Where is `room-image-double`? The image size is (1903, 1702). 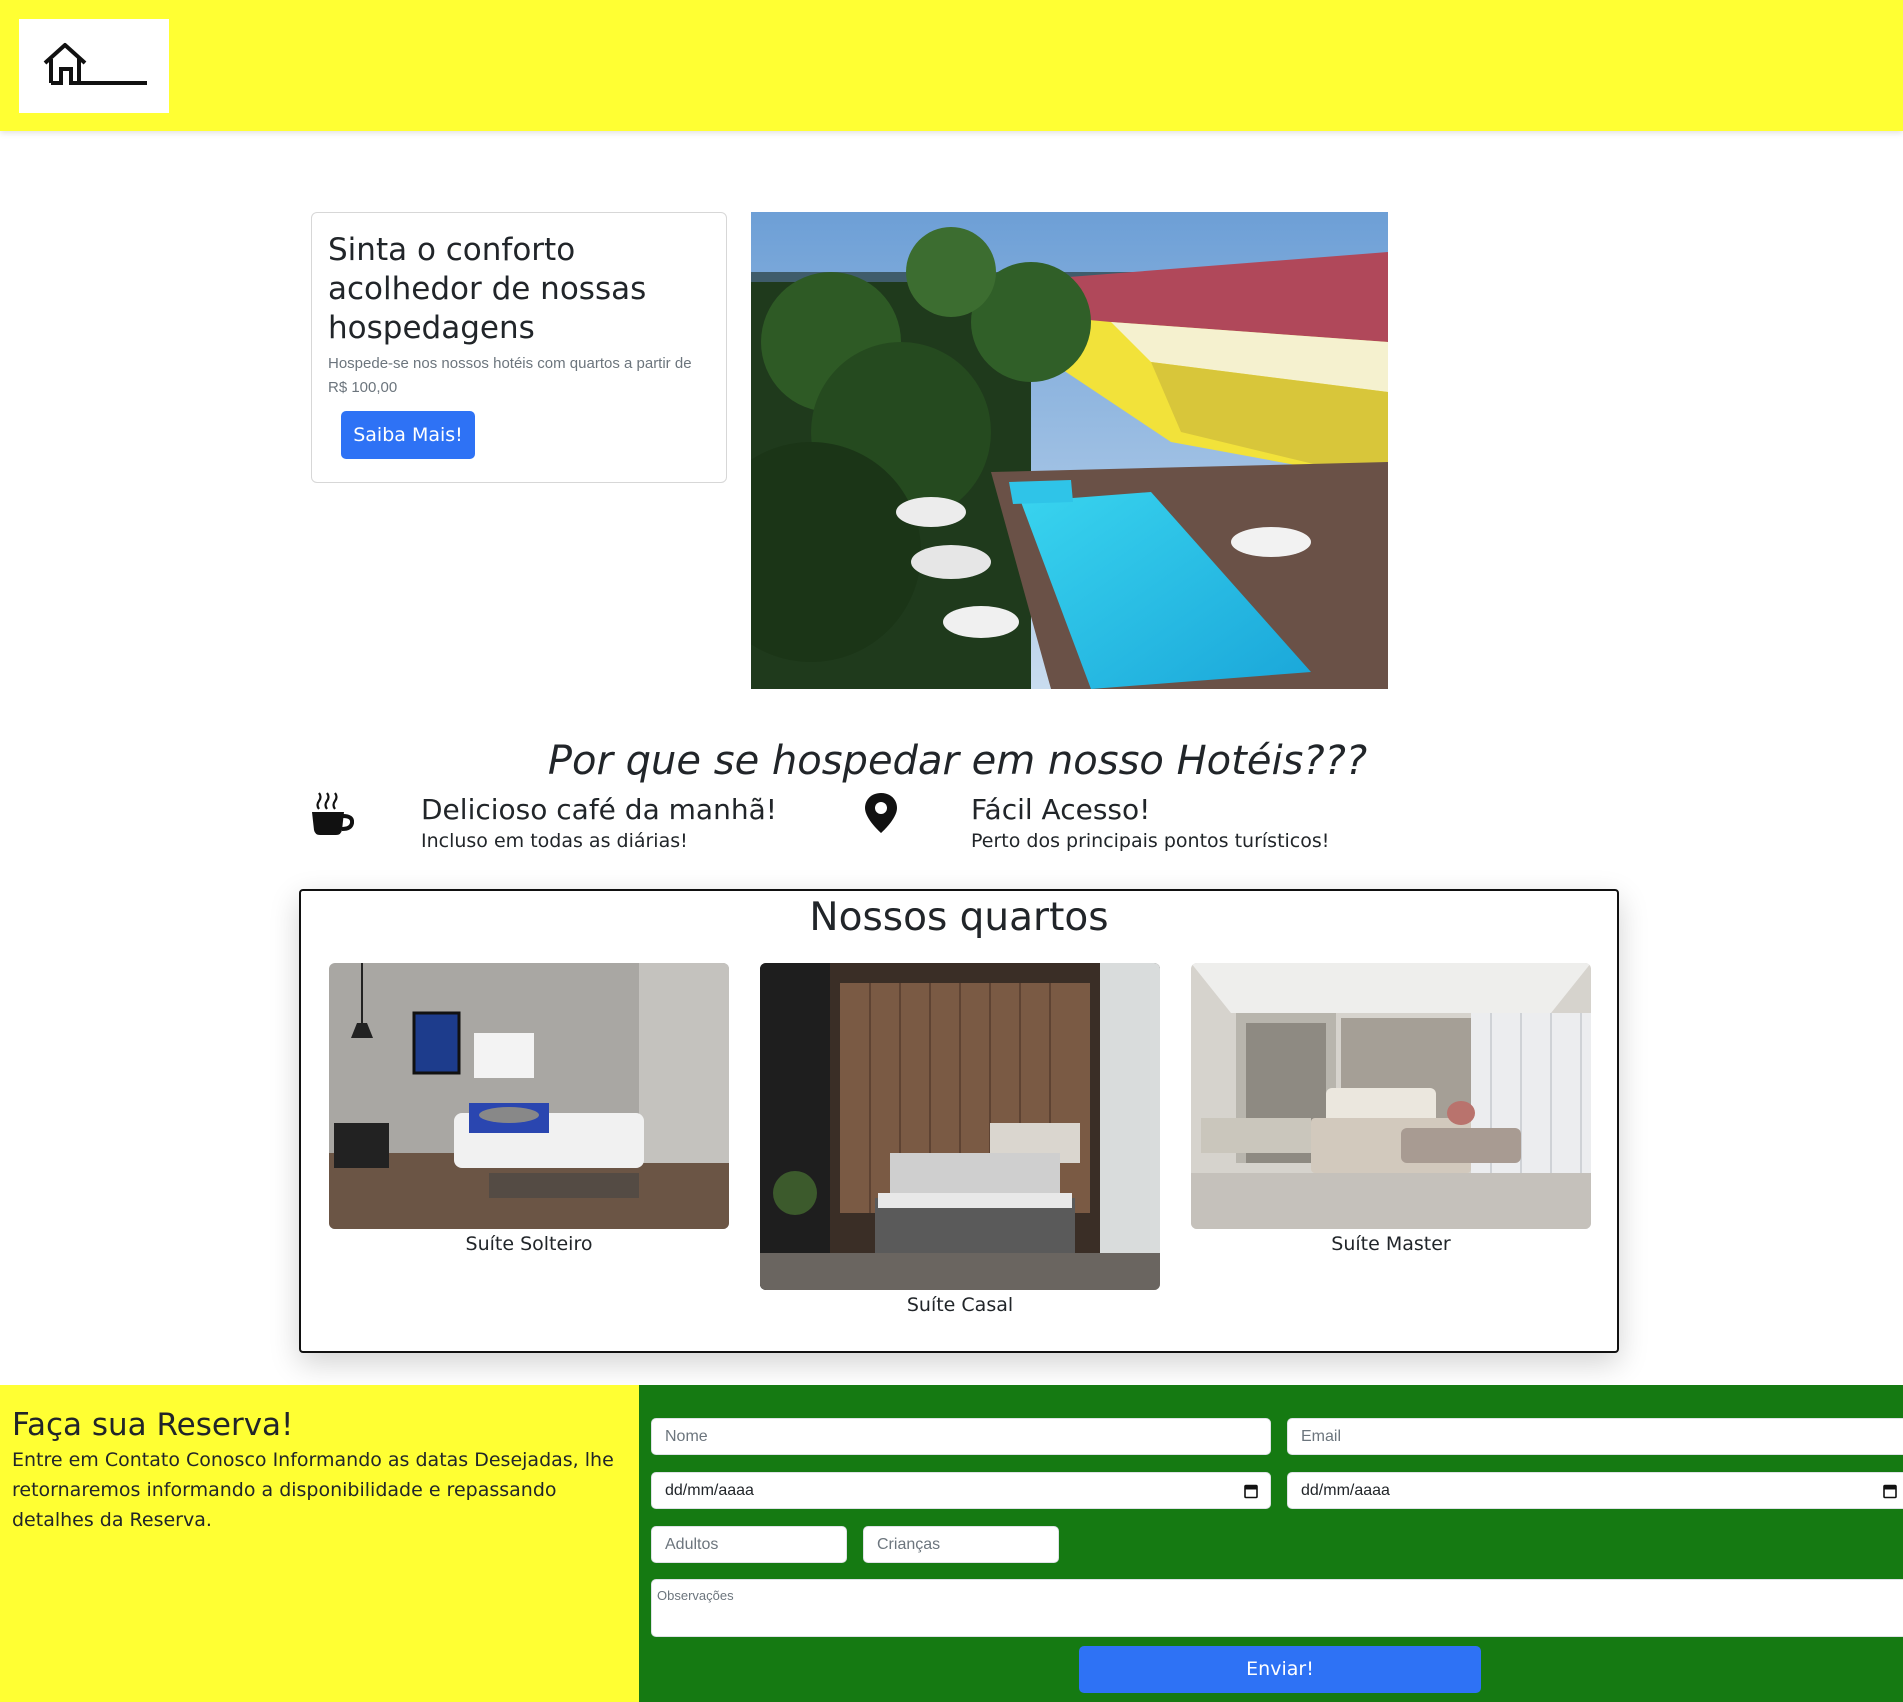 room-image-double is located at coordinates (960, 1126).